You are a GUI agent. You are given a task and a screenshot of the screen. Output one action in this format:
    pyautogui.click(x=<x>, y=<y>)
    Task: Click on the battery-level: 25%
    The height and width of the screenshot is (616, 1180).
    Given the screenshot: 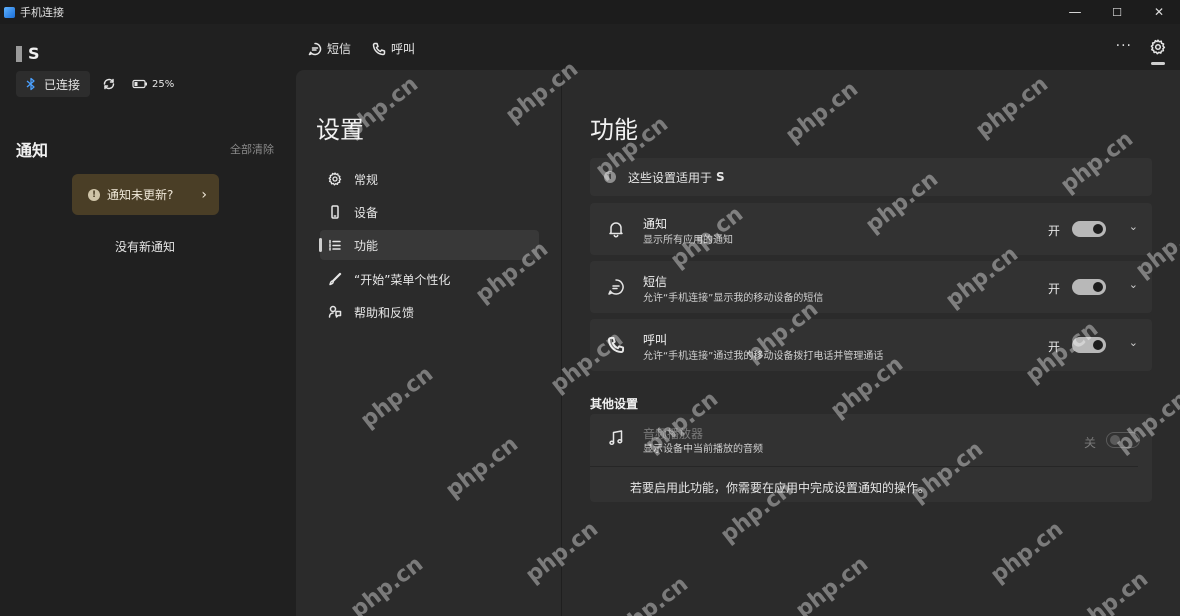 What is the action you would take?
    pyautogui.click(x=163, y=84)
    